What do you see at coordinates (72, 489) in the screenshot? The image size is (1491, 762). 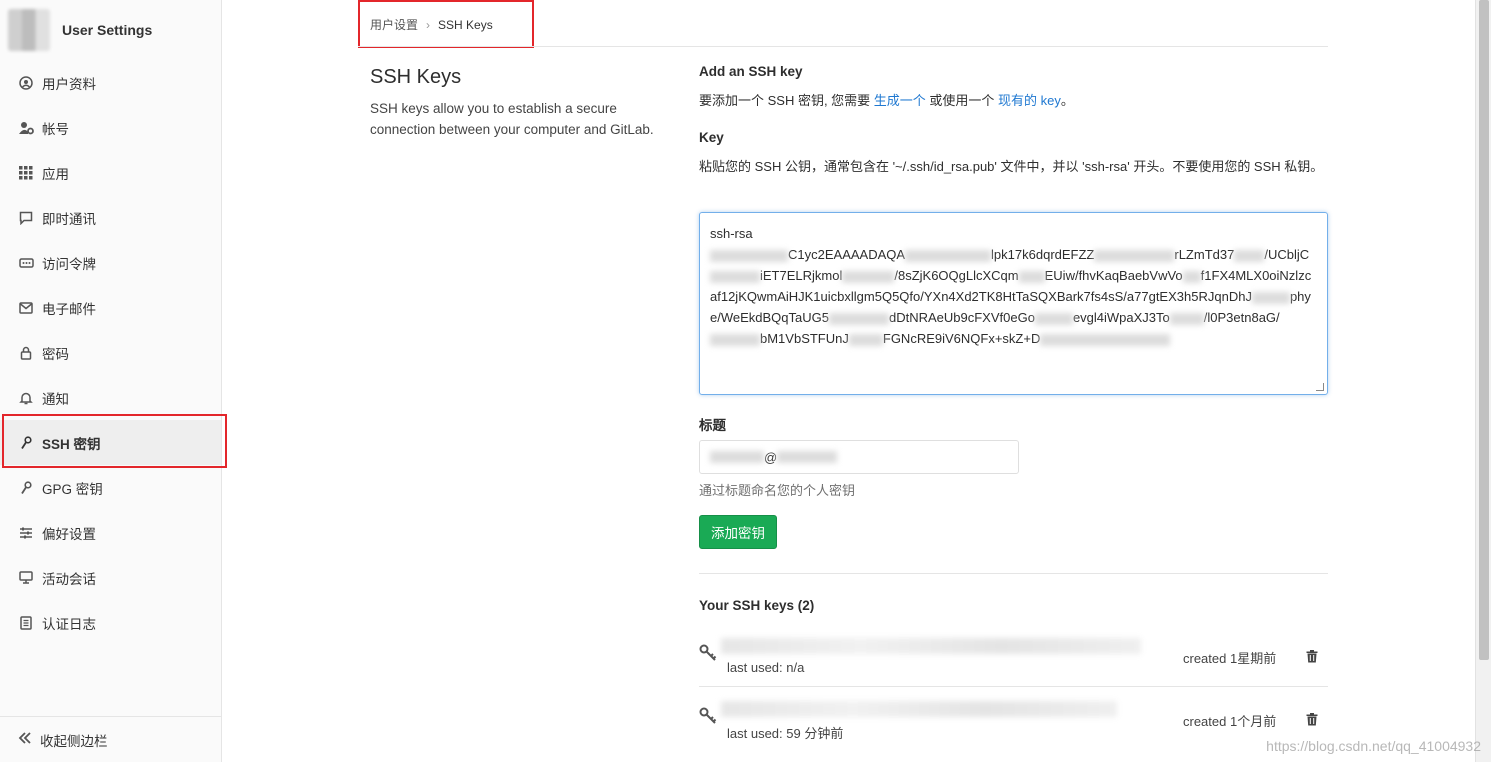 I see `sidebar-item-label: GPG 密钥` at bounding box center [72, 489].